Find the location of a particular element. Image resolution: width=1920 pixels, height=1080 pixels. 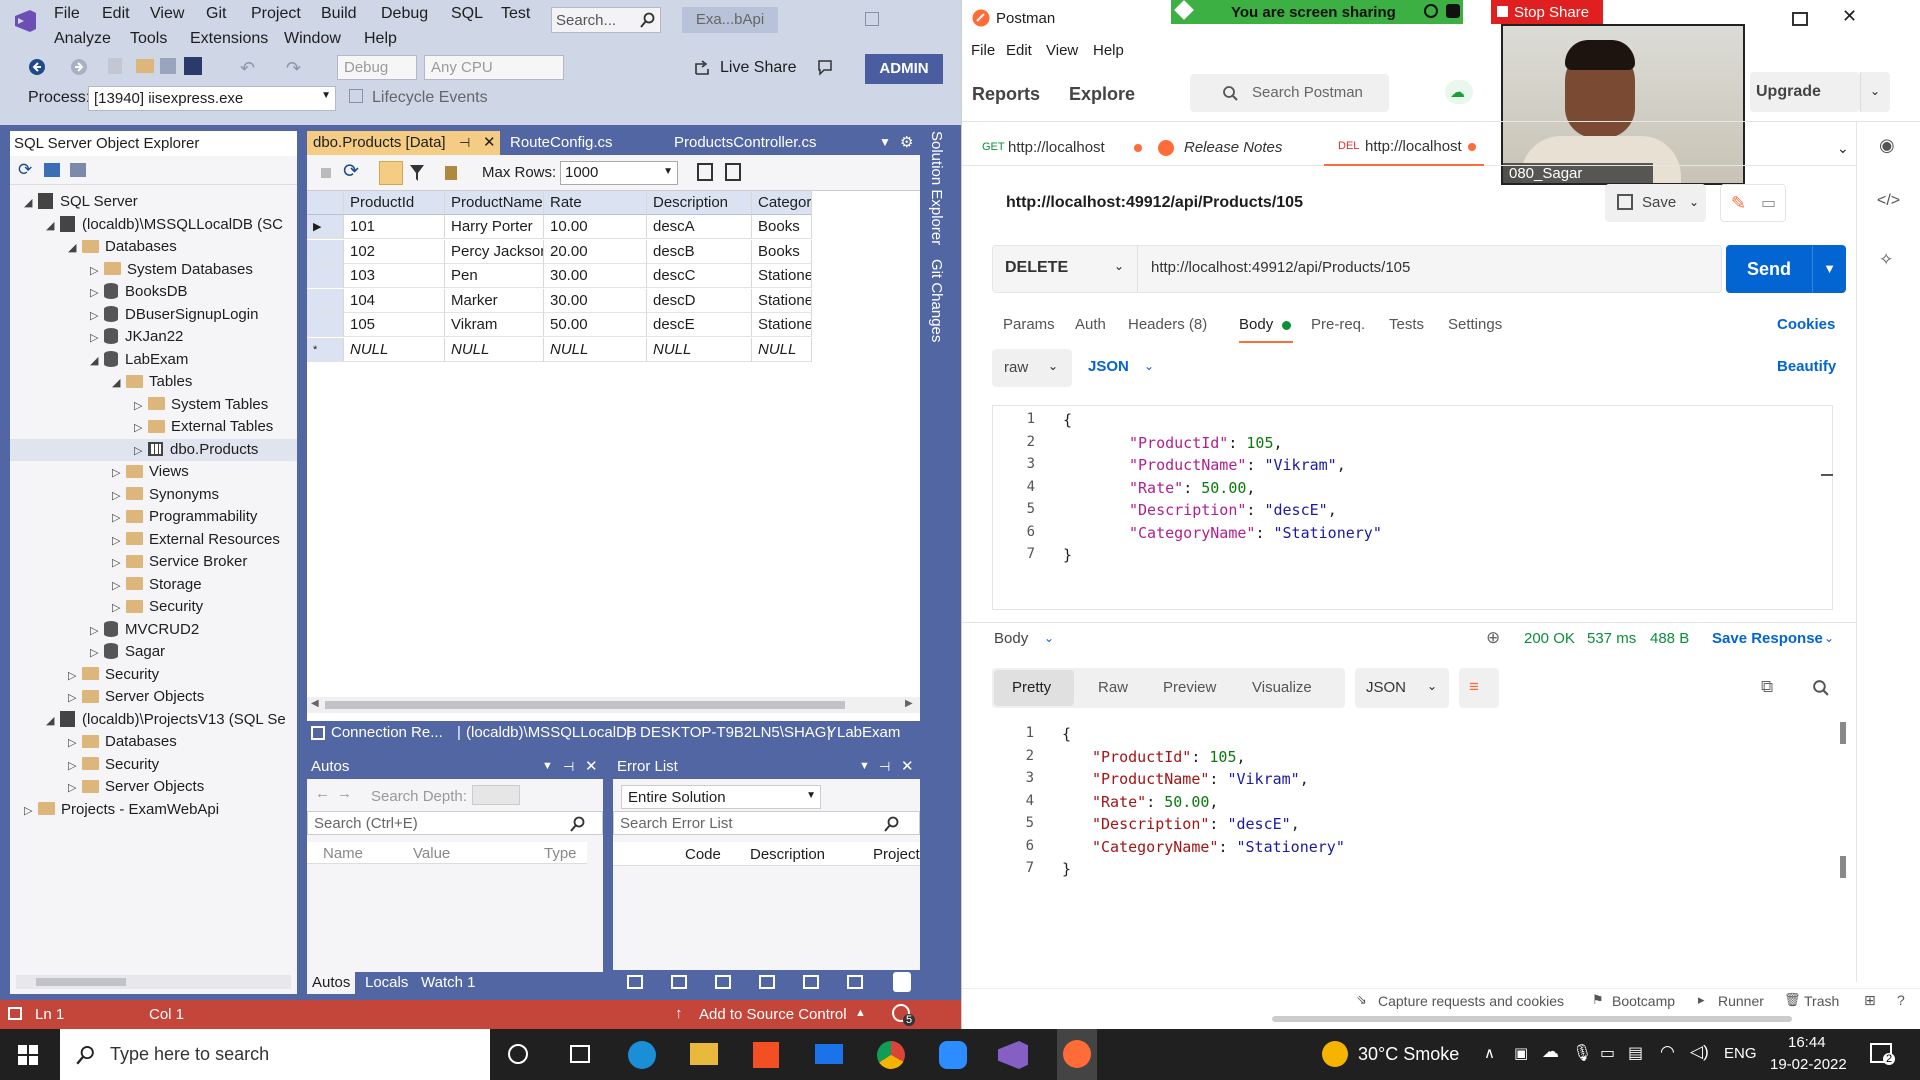

grid-cell: 104 is located at coordinates (394, 300).